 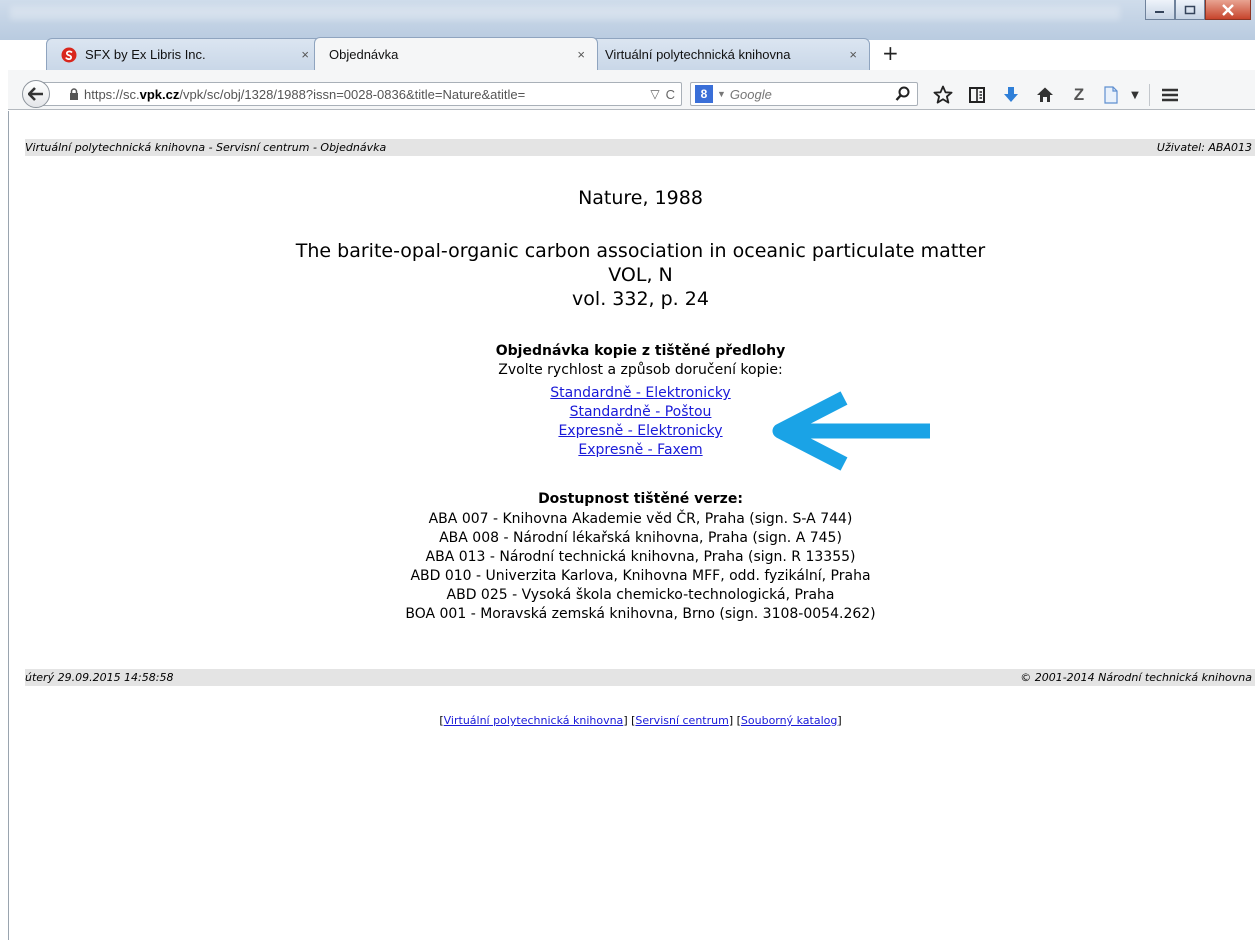 What do you see at coordinates (1149, 95) in the screenshot?
I see `separator` at bounding box center [1149, 95].